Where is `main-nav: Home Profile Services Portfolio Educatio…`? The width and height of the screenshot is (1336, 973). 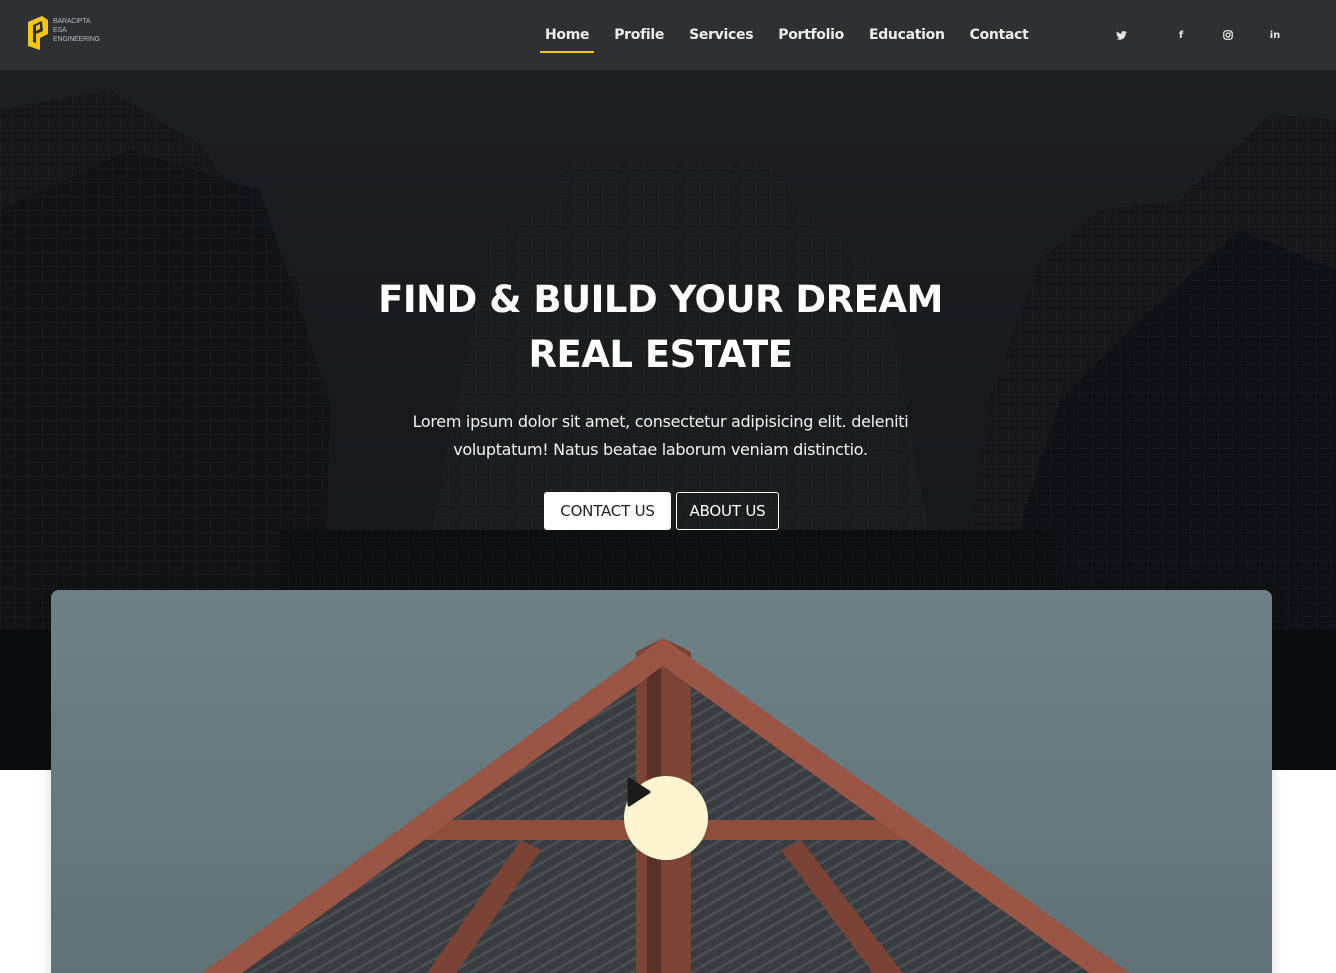
main-nav: Home Profile Services Portfolio Educatio… is located at coordinates (794, 35).